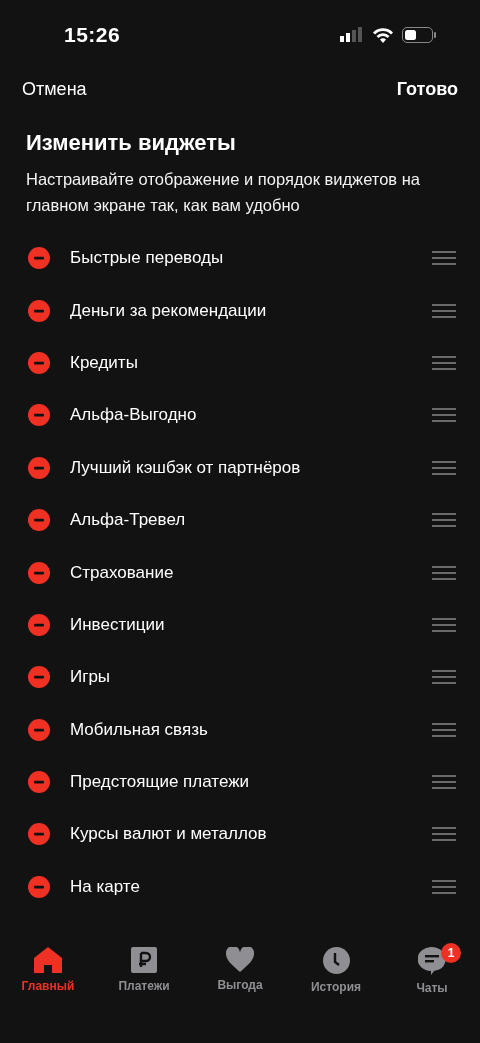 The height and width of the screenshot is (1043, 480). Describe the element at coordinates (223, 192) in the screenshot. I see `page-description: Настраивайте отображение и порядок виджетов на главном экране так, как вам удобно` at that location.